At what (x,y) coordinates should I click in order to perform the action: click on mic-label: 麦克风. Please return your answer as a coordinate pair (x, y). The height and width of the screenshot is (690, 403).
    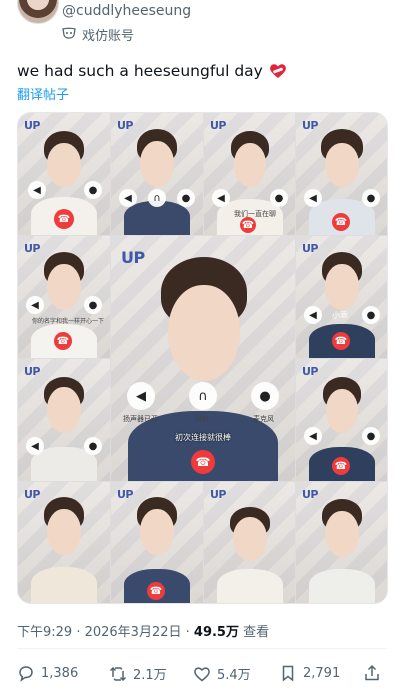
    Looking at the image, I should click on (263, 419).